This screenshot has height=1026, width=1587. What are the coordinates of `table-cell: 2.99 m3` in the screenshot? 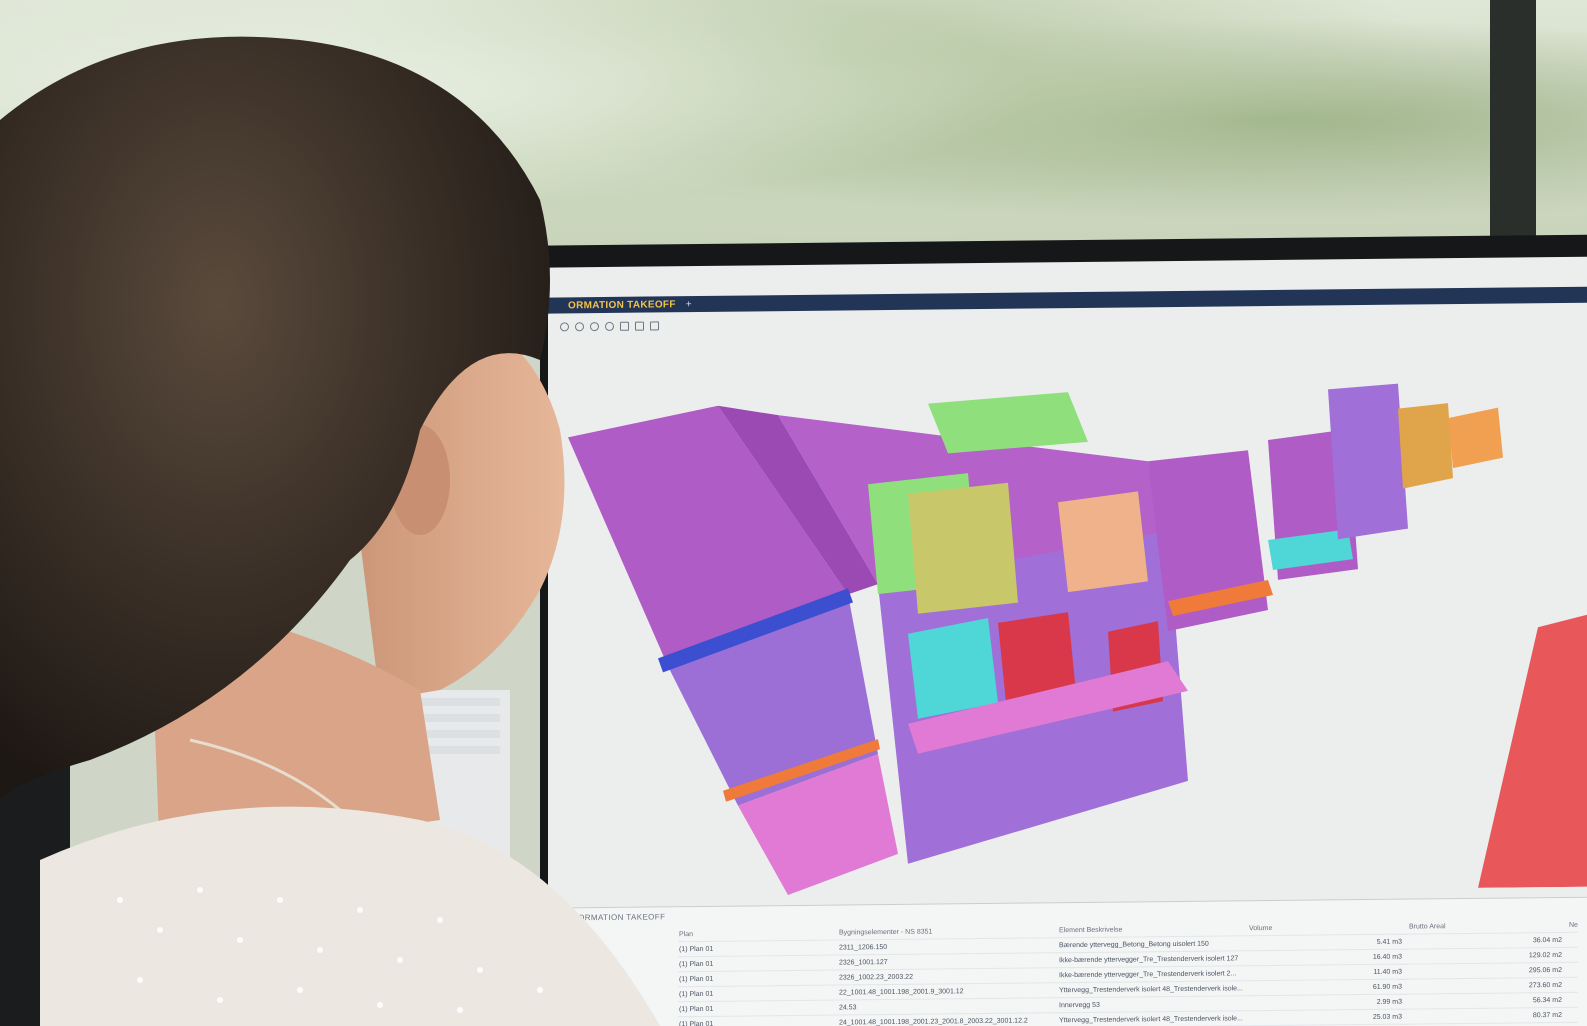 It's located at (1328, 1002).